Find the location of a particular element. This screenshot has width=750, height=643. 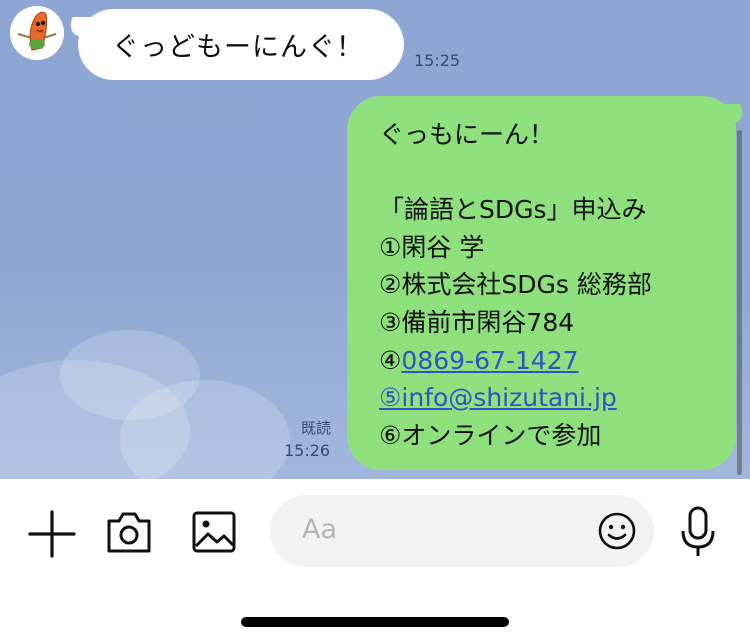

bubble-tail is located at coordinates (81, 27).